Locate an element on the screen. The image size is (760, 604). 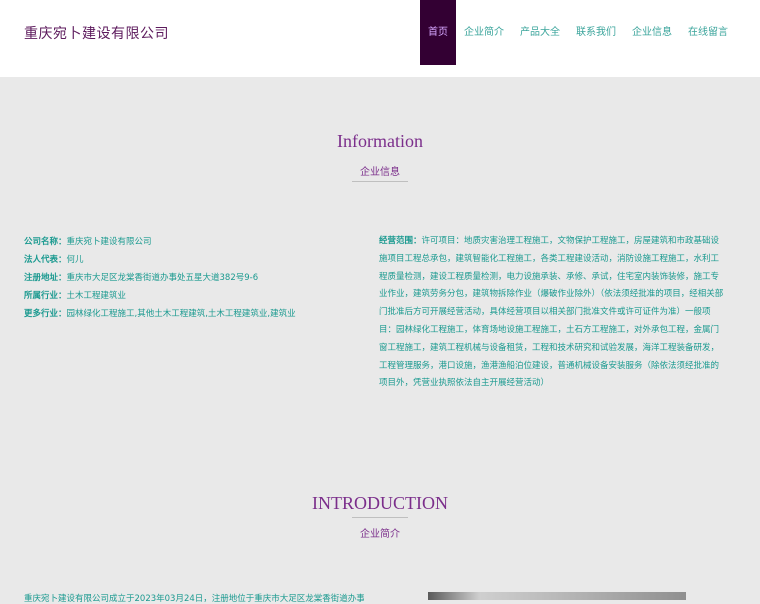
introduction-title: INTRODUCTION is located at coordinates (380, 503).